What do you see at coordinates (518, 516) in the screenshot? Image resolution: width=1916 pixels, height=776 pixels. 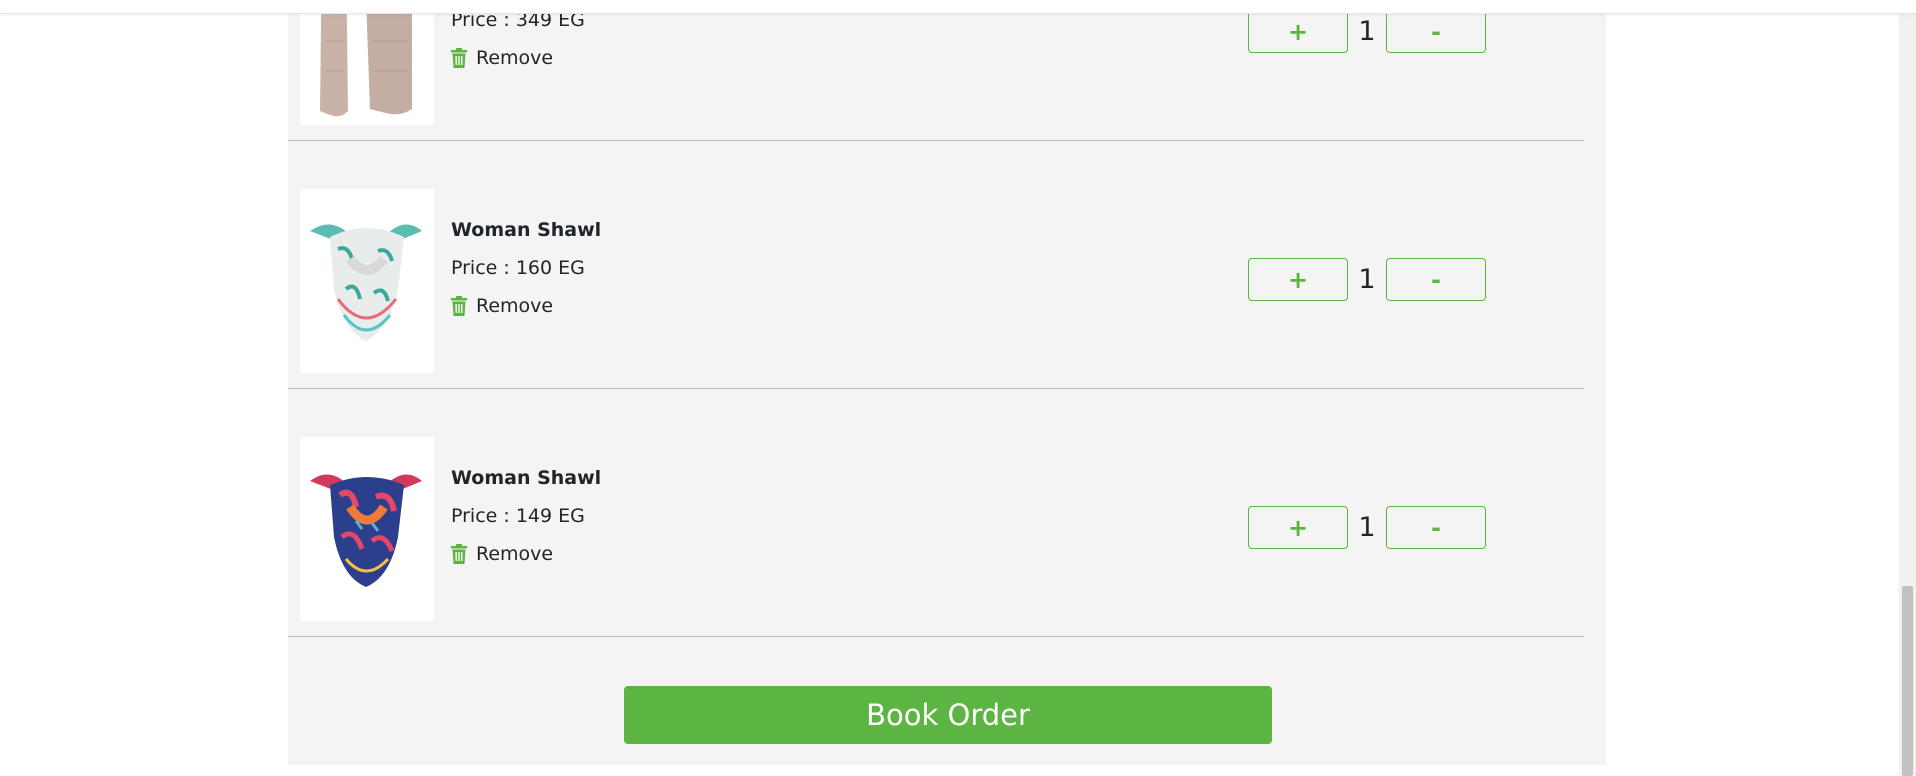 I see `product-price: Price : 149 EG` at bounding box center [518, 516].